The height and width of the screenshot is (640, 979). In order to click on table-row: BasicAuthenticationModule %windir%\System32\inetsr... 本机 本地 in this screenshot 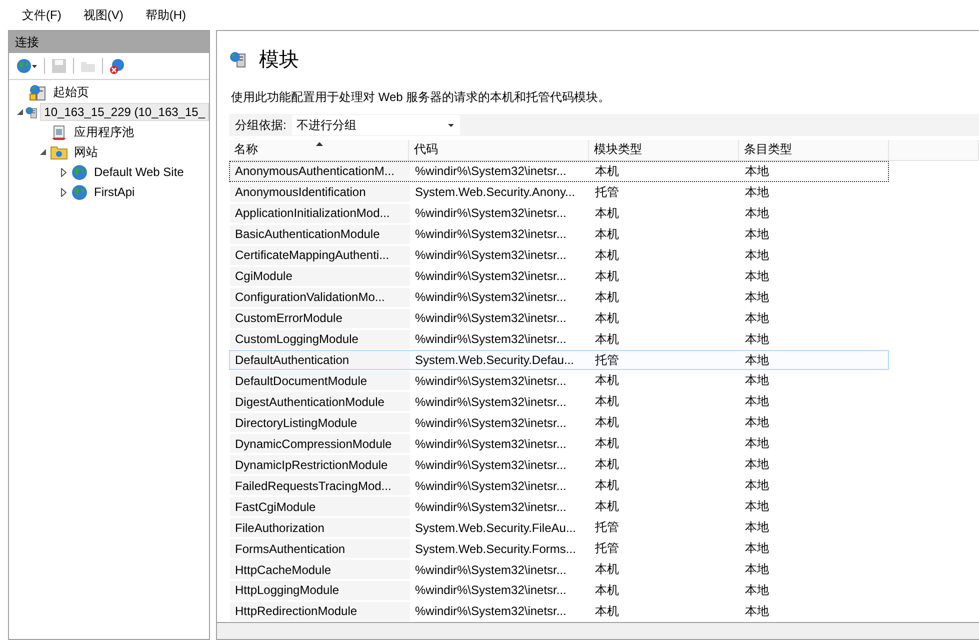, I will do `click(559, 234)`.